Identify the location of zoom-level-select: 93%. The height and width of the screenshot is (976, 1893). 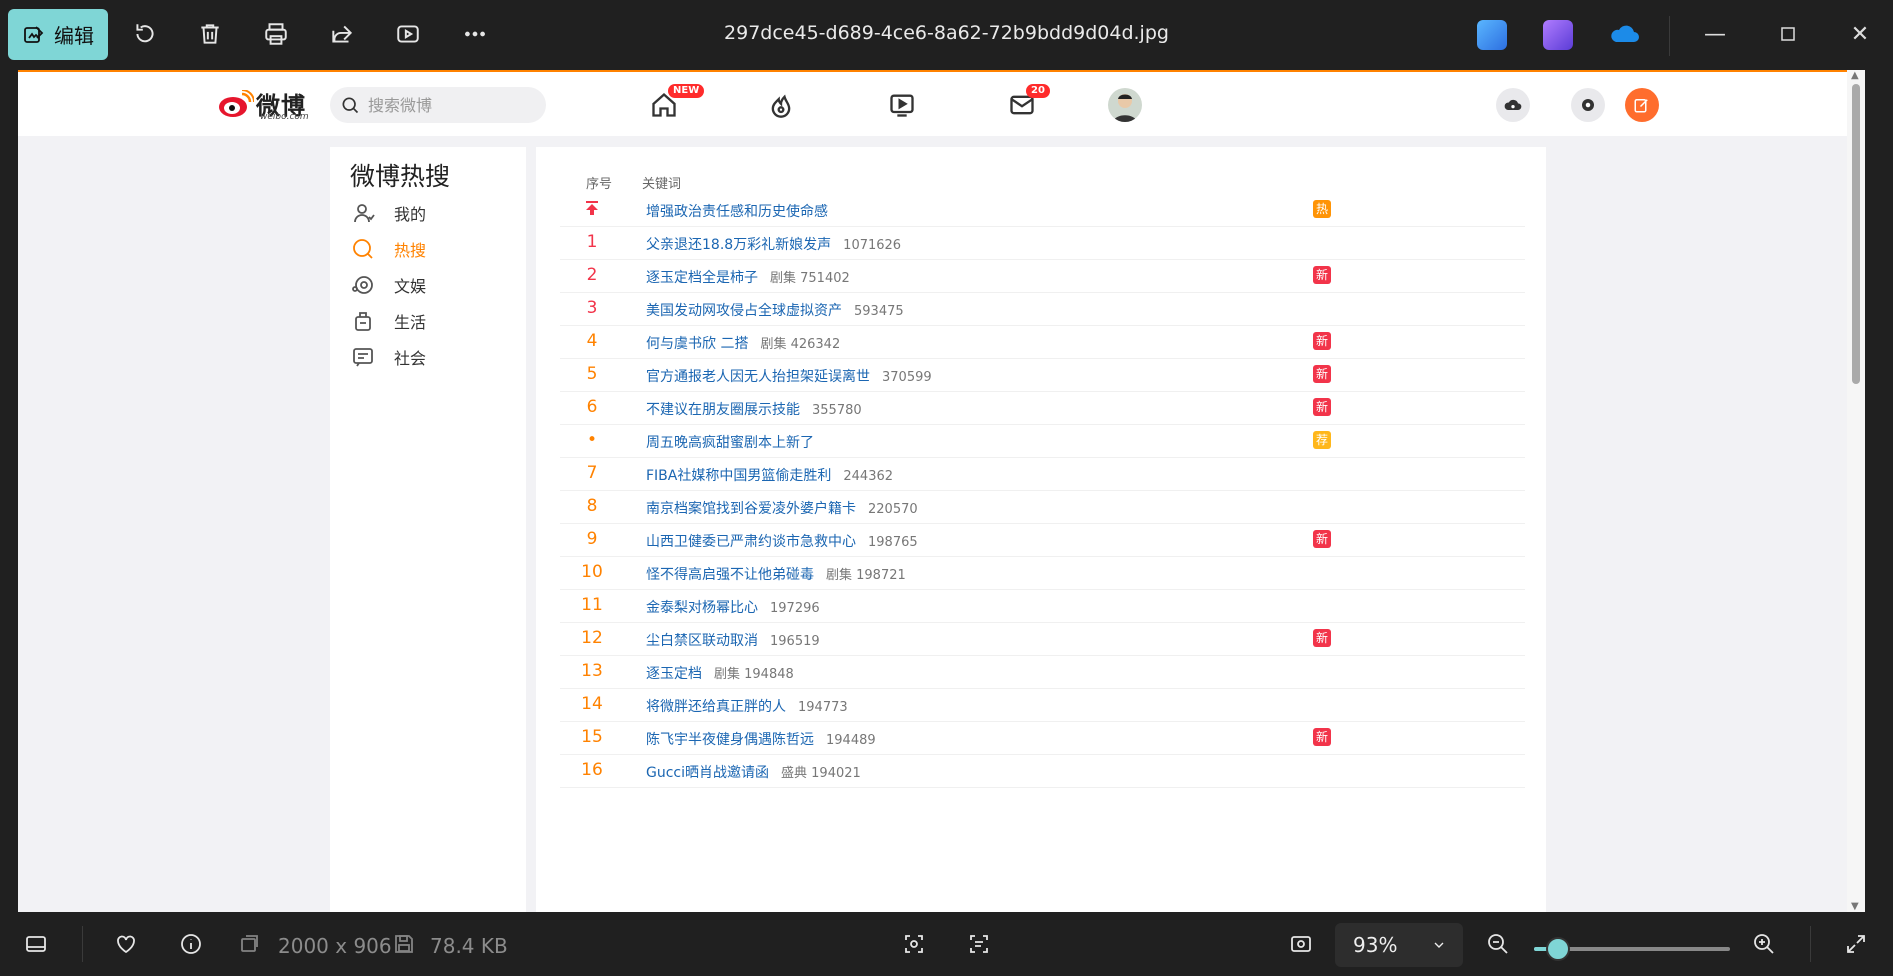
(1399, 945).